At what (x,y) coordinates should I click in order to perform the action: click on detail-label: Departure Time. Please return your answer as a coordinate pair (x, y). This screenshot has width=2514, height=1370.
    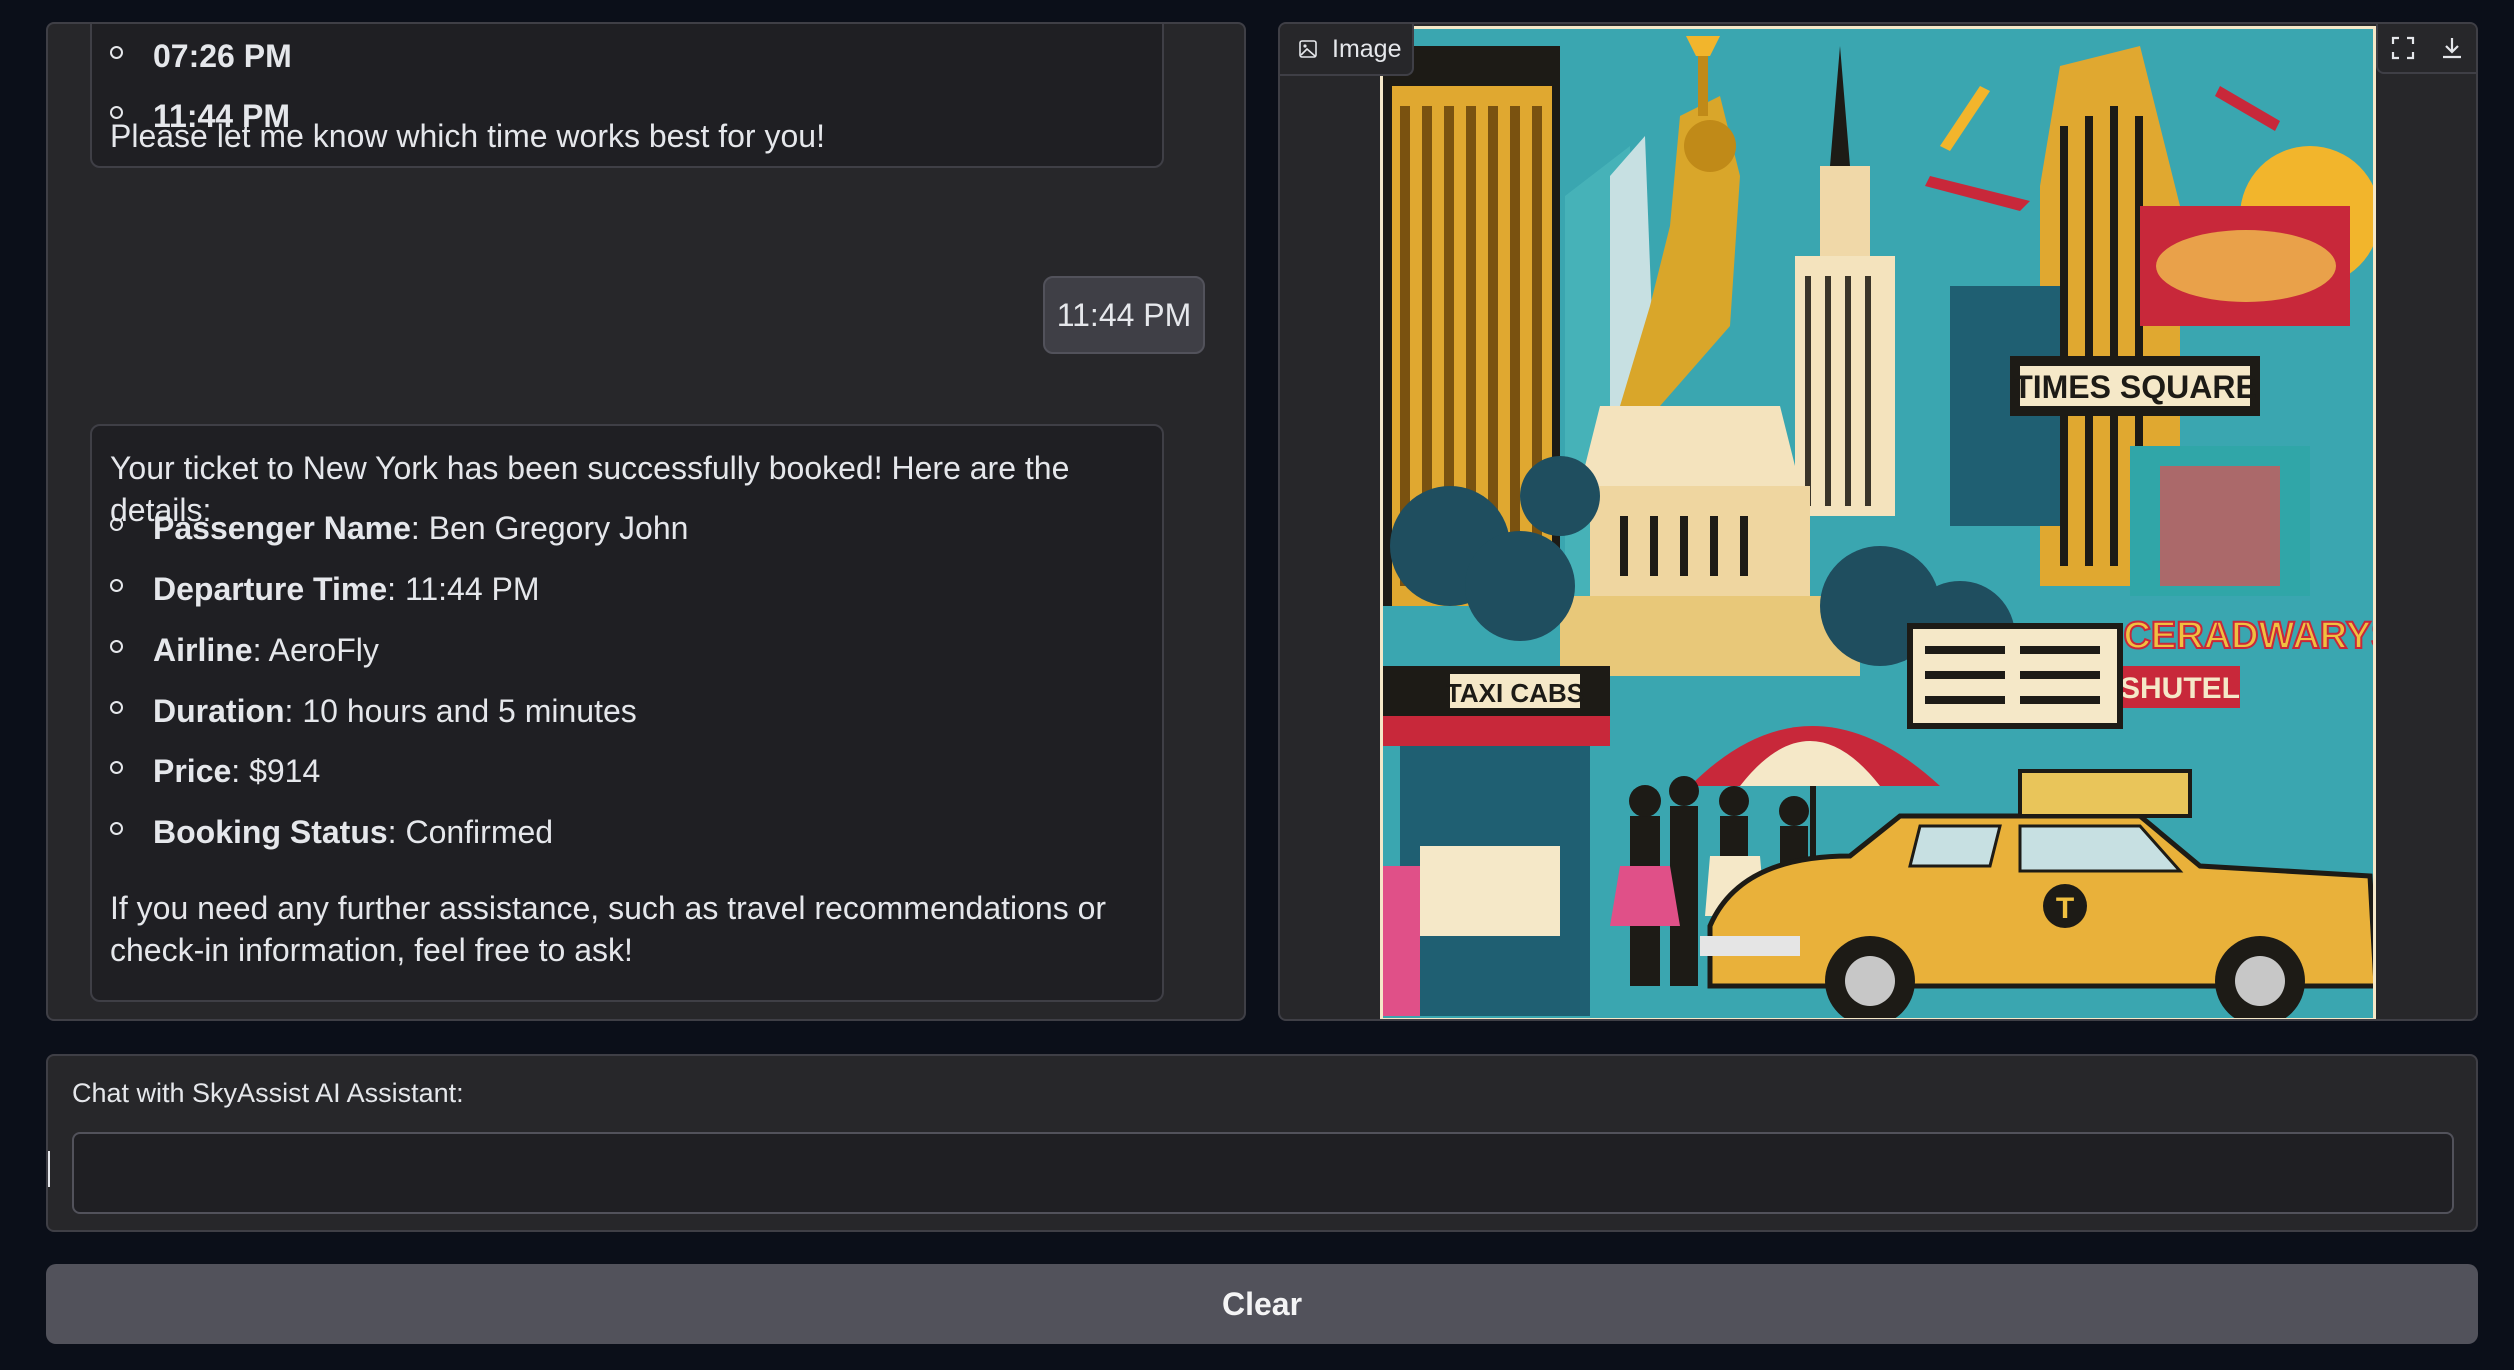
    Looking at the image, I should click on (270, 589).